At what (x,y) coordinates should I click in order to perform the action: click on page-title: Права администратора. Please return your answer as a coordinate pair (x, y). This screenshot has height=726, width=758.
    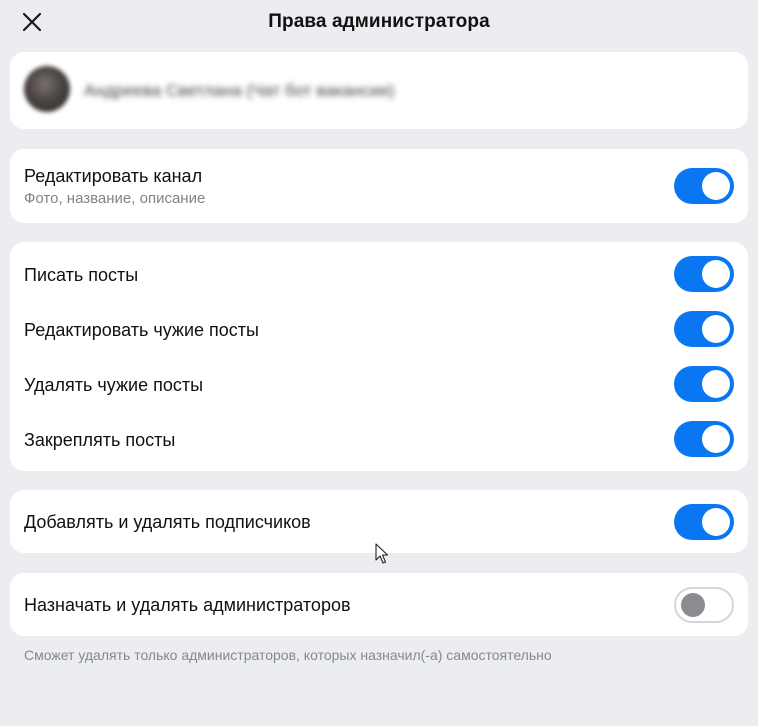
    Looking at the image, I should click on (379, 21).